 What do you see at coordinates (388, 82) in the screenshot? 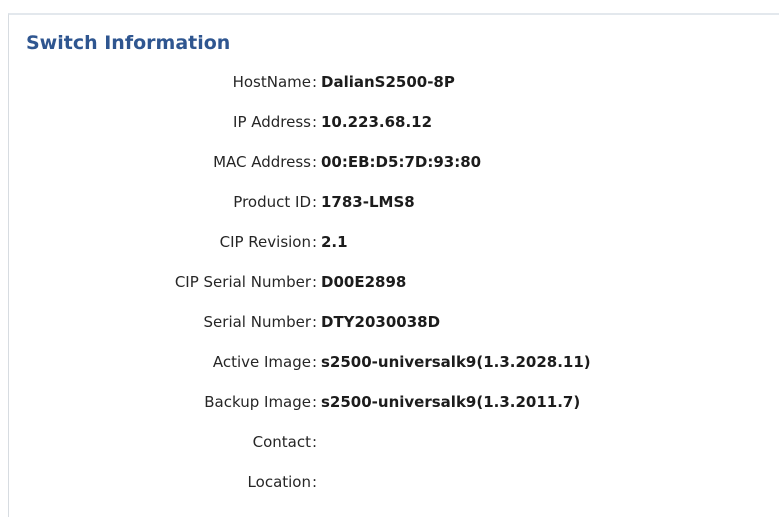
I see `hostname-value: DalianS2500-8P` at bounding box center [388, 82].